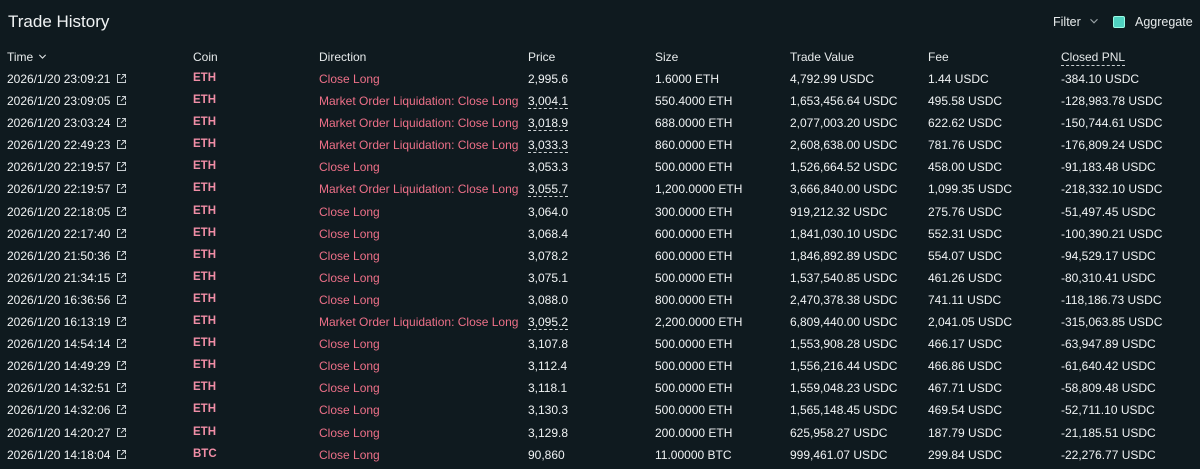  I want to click on column-header-direction: Direction, so click(342, 57).